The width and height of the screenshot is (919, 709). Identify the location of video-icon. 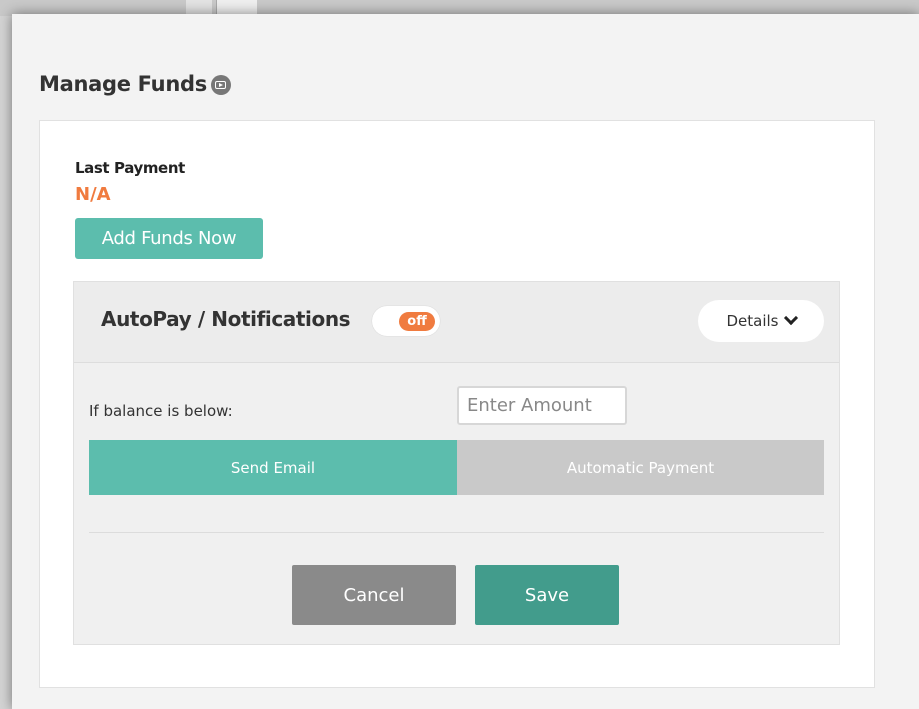
(220, 85).